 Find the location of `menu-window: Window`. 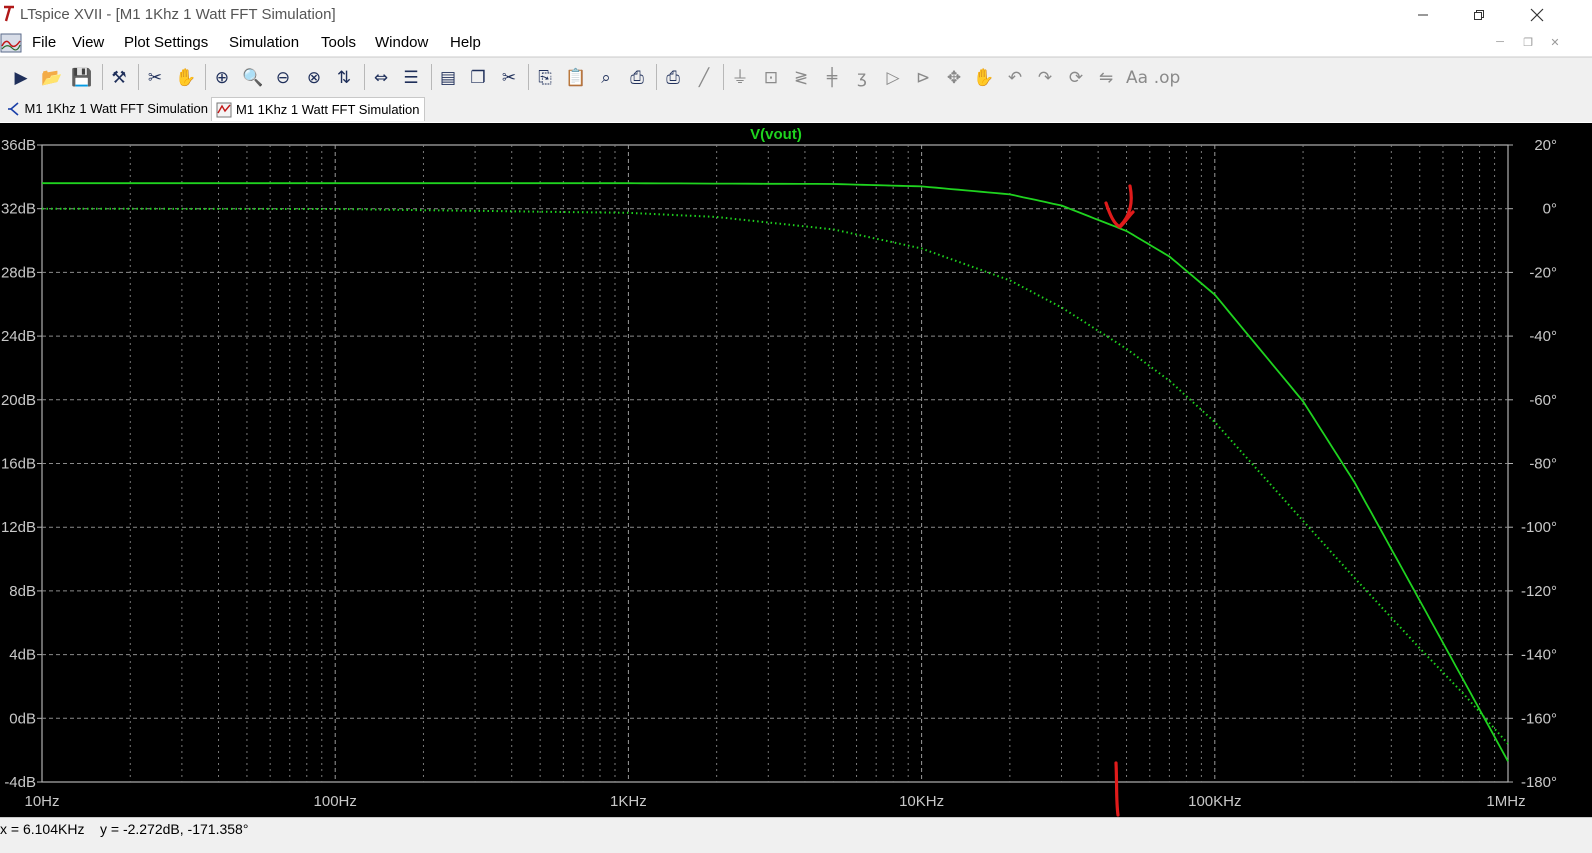

menu-window: Window is located at coordinates (401, 42).